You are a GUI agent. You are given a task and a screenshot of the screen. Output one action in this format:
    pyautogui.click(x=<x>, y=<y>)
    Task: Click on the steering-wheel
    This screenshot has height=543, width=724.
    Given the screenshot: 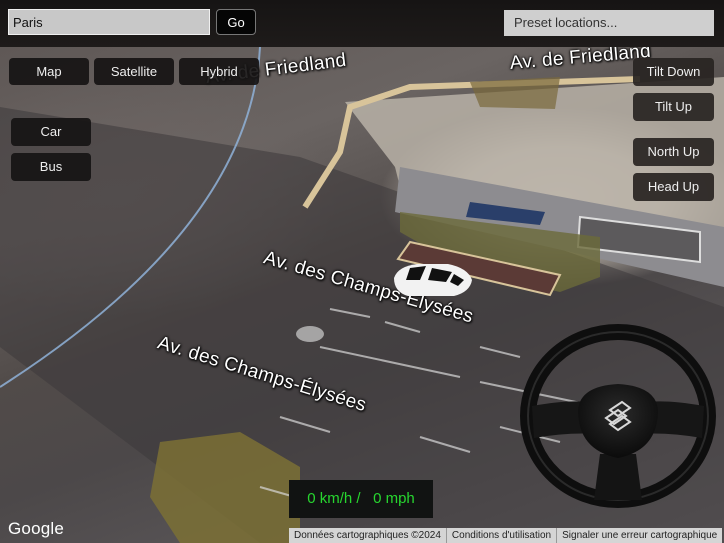 What is the action you would take?
    pyautogui.click(x=618, y=416)
    